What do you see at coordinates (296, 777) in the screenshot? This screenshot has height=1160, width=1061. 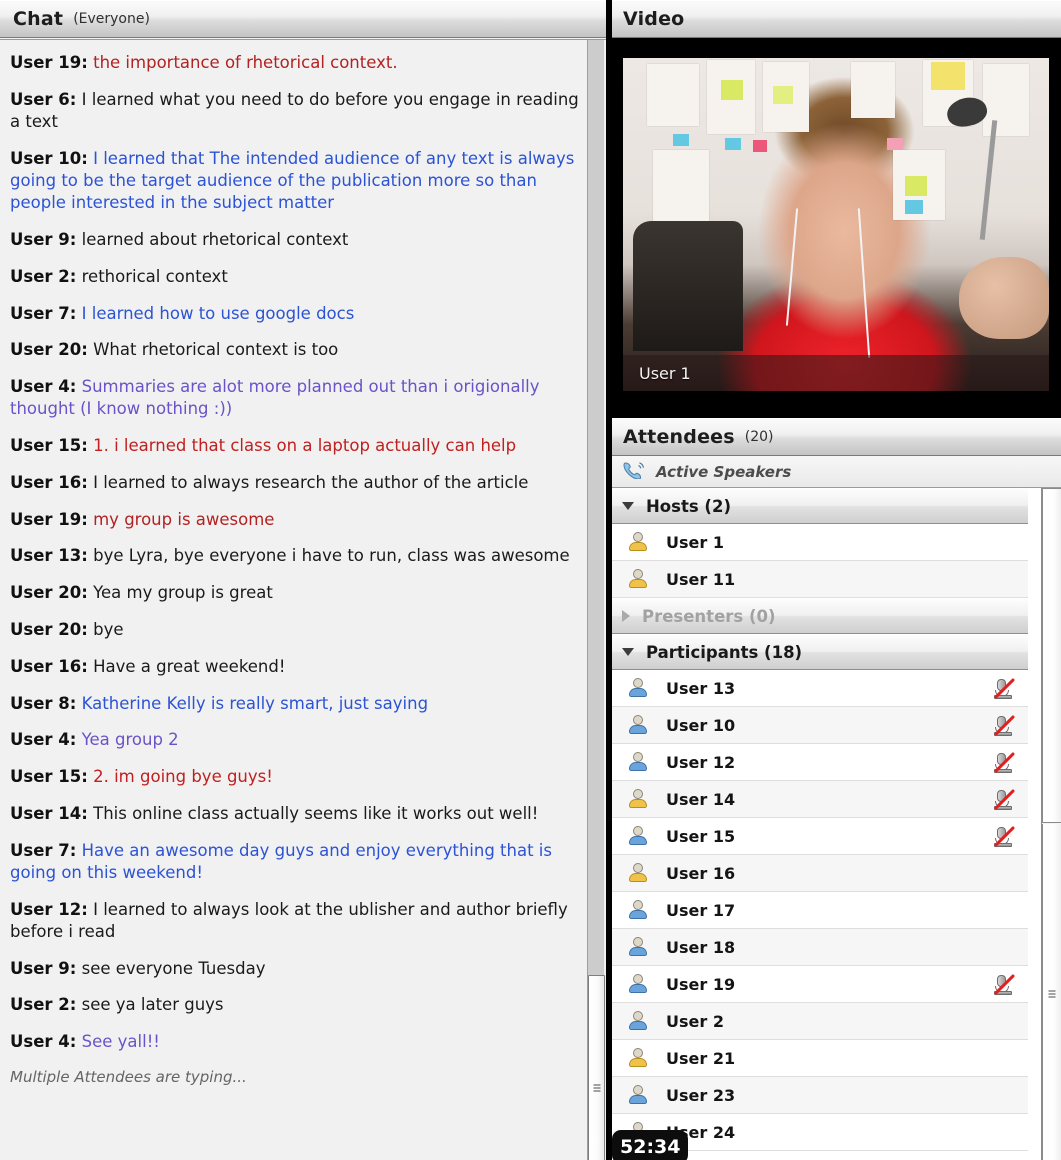 I see `chat-message: User 15: 2. im going bye guys!` at bounding box center [296, 777].